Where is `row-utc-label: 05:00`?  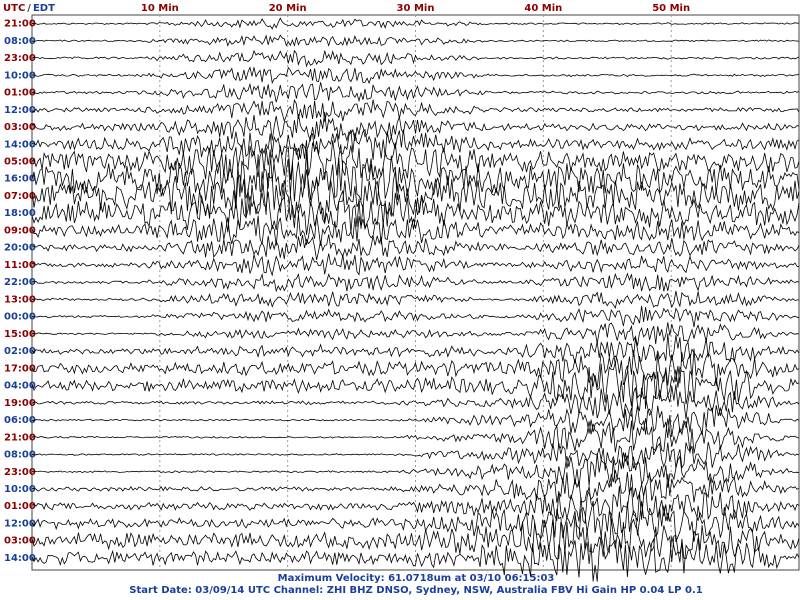 row-utc-label: 05:00 is located at coordinates (20, 162).